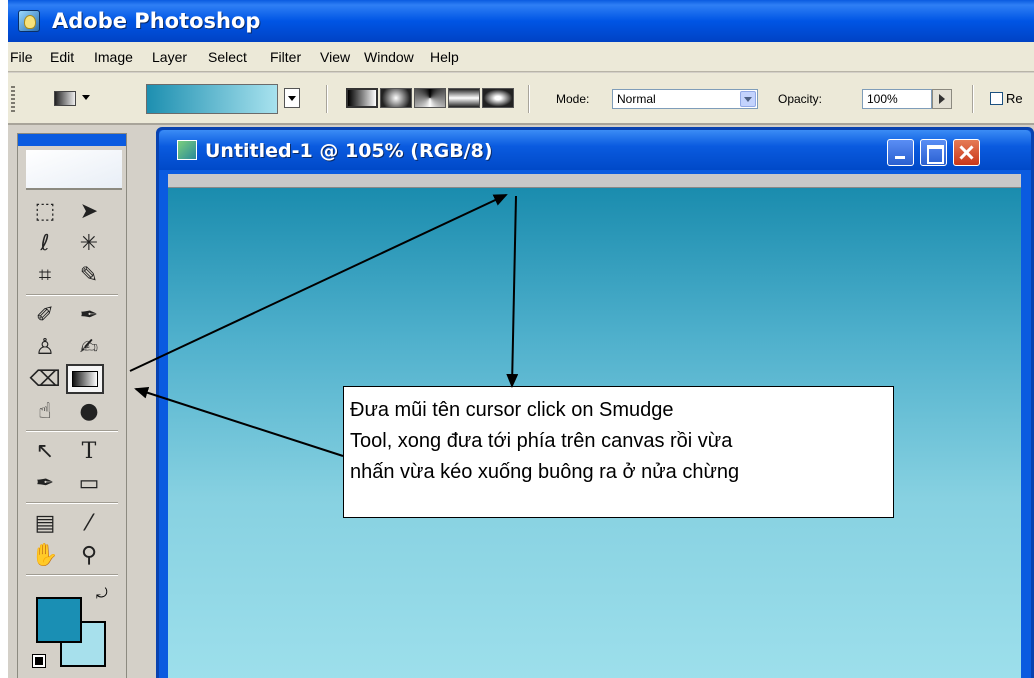 The image size is (1034, 678). What do you see at coordinates (187, 150) in the screenshot?
I see `document-icon` at bounding box center [187, 150].